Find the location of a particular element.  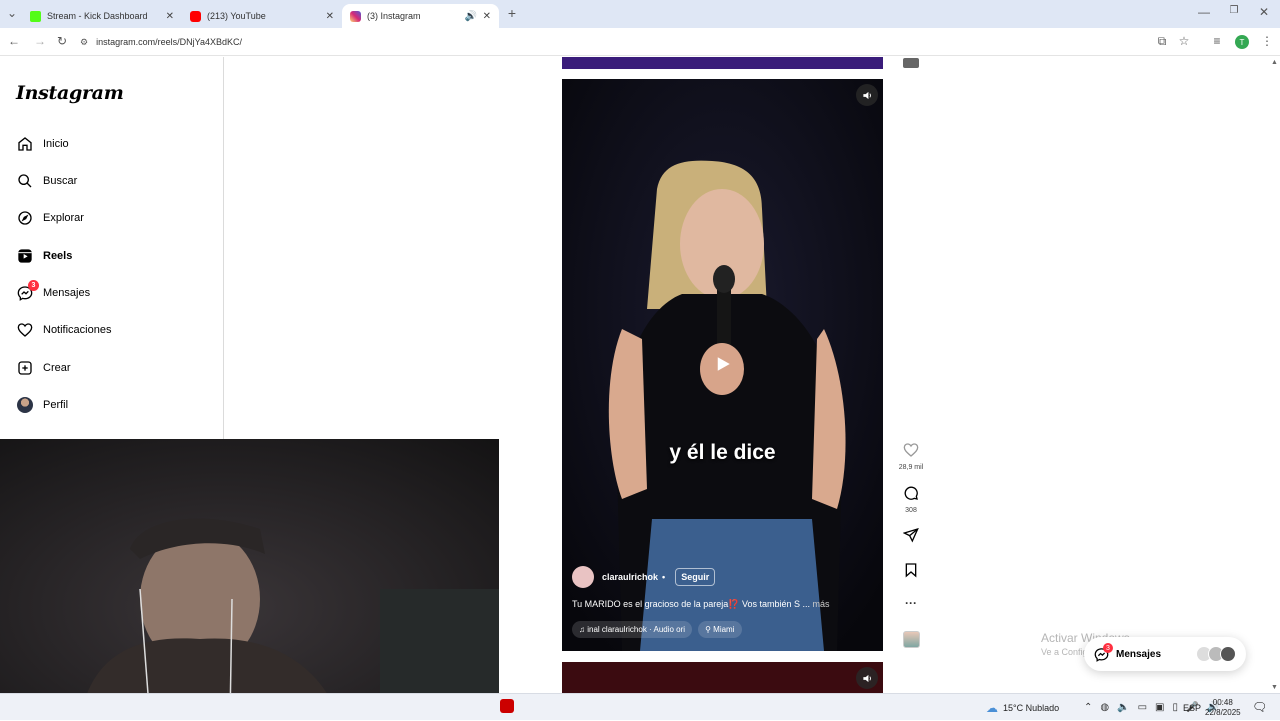

heart-icon is located at coordinates (25, 330).